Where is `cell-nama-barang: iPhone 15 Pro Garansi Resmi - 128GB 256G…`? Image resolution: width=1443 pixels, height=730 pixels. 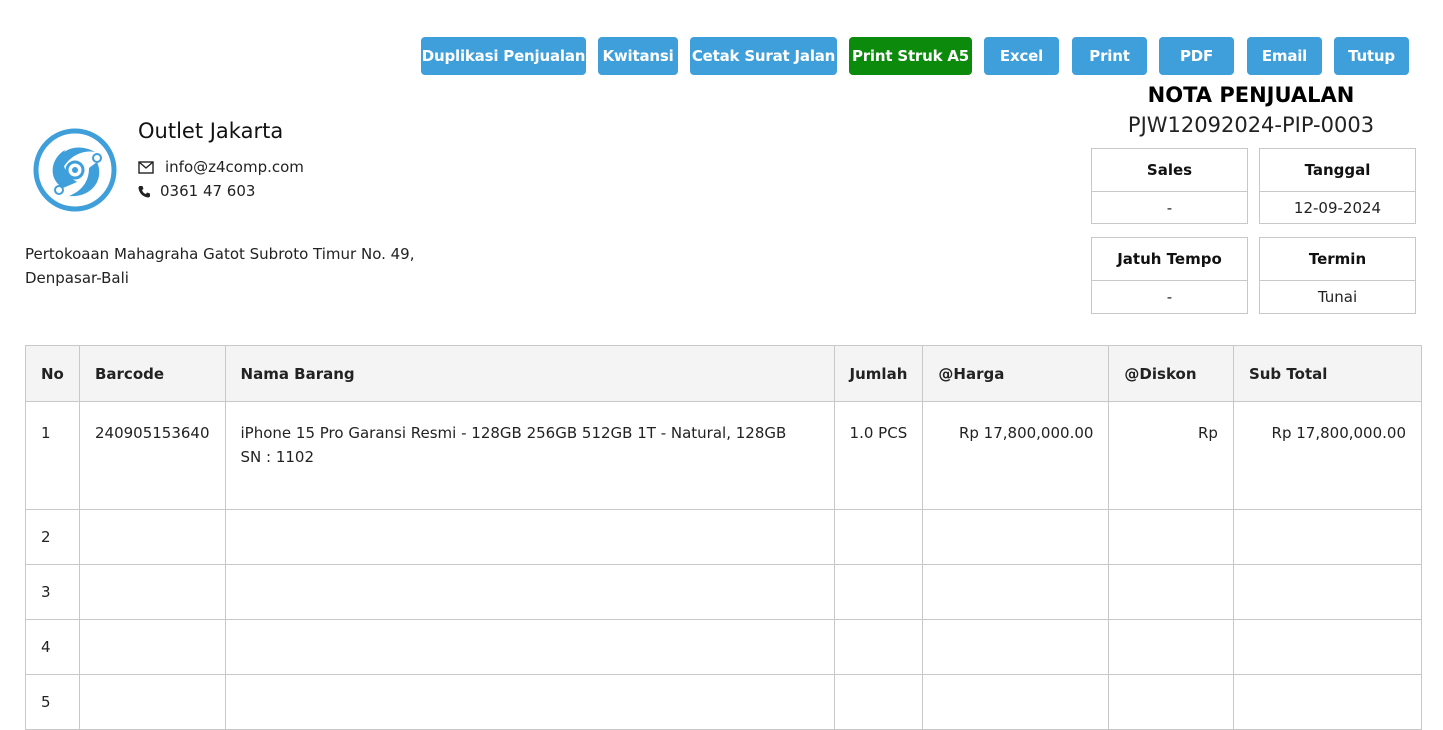
cell-nama-barang: iPhone 15 Pro Garansi Resmi - 128GB 256G… is located at coordinates (529, 455).